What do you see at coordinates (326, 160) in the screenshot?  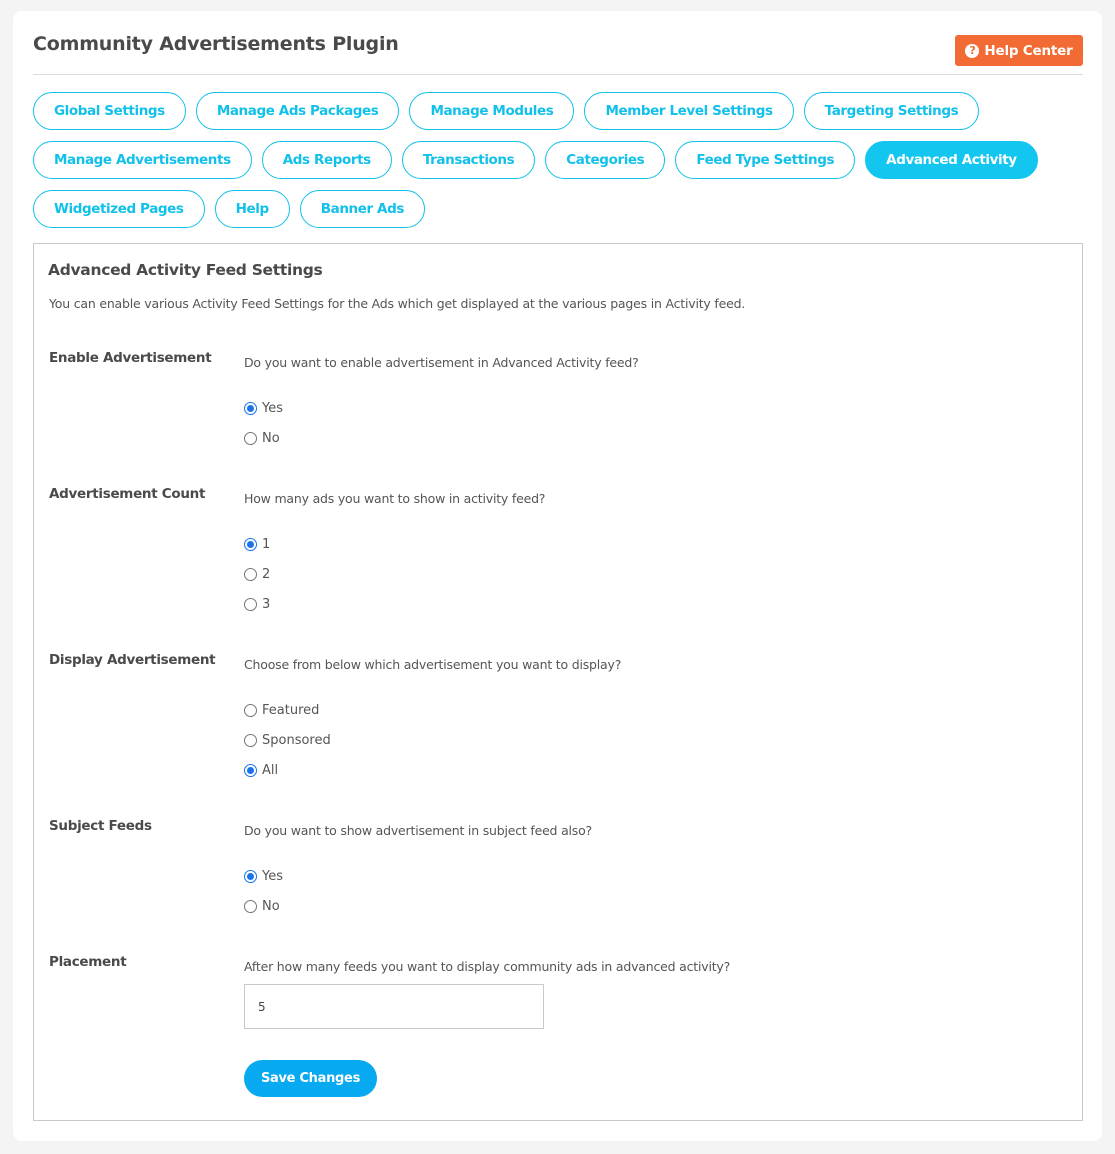 I see `tab-ads-reports: Ads Reports` at bounding box center [326, 160].